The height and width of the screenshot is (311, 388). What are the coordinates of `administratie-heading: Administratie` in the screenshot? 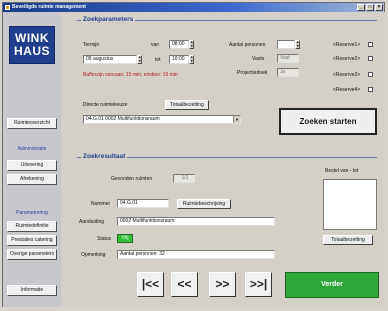 It's located at (32, 149).